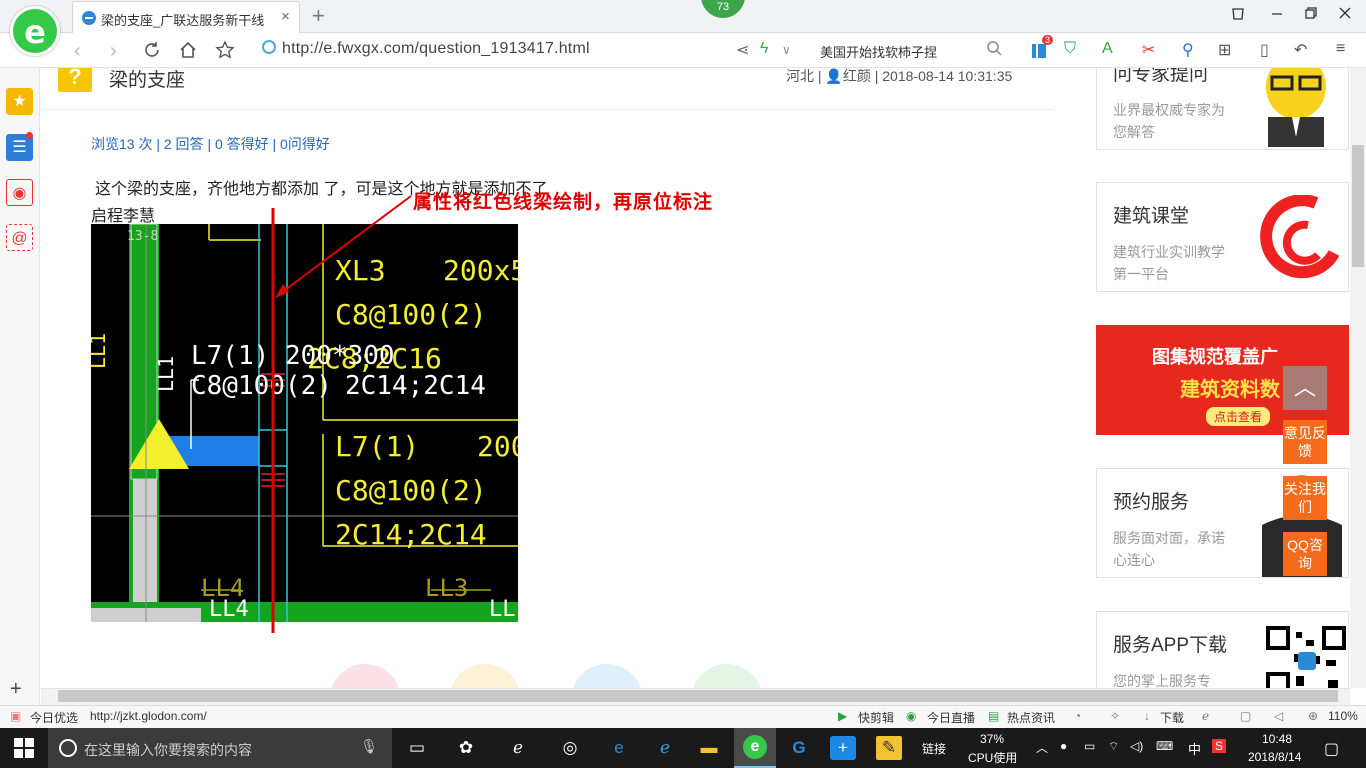 Image resolution: width=1366 pixels, height=768 pixels. What do you see at coordinates (518, 748) in the screenshot?
I see `browser-e-app-icon: ℯ` at bounding box center [518, 748].